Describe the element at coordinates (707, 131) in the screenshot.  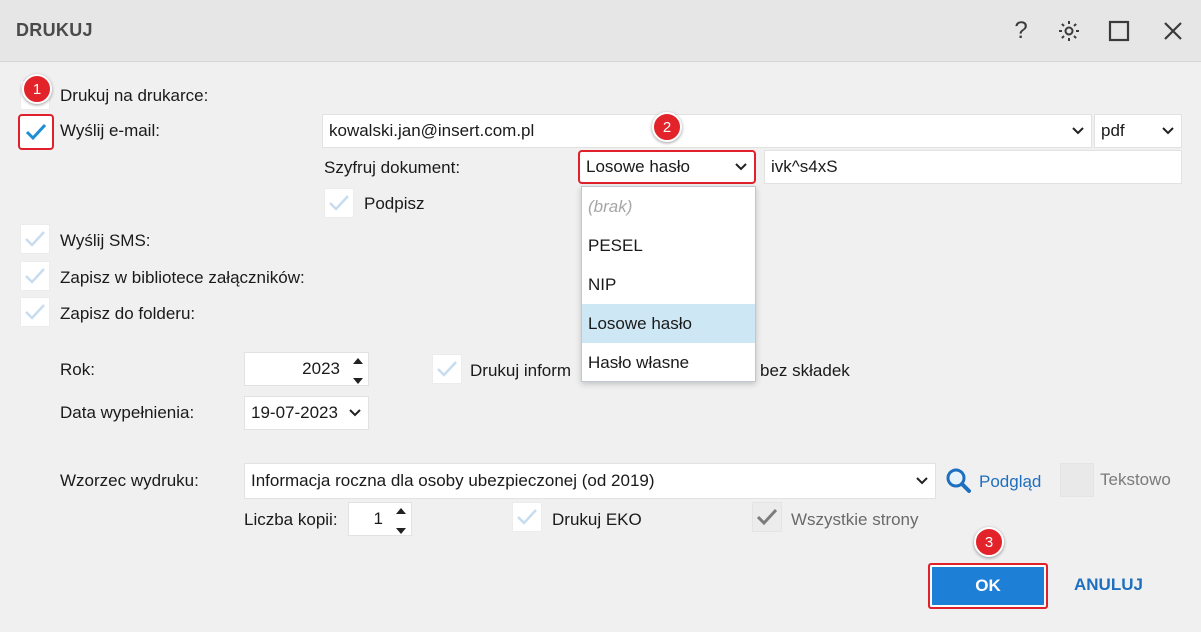
I see `email-address-field: kowalski.jan@insert.com.pl` at that location.